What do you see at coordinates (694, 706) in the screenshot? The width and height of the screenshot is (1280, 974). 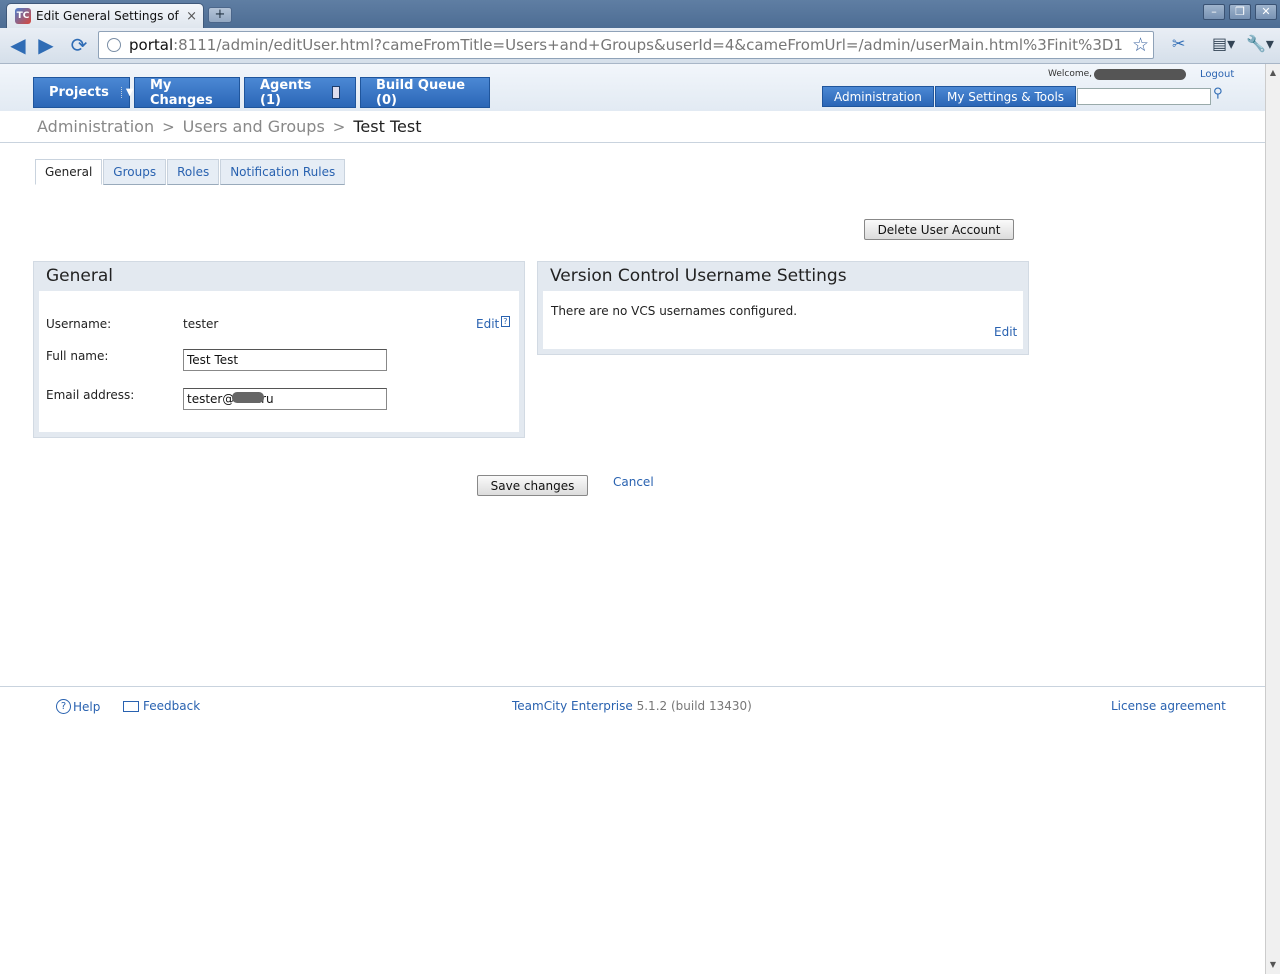 I see `version-text: 5.1.2 (build 13430)` at bounding box center [694, 706].